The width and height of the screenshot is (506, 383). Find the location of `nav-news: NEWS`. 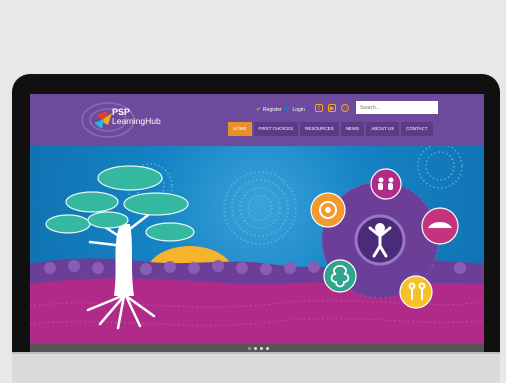

nav-news: NEWS is located at coordinates (352, 129).